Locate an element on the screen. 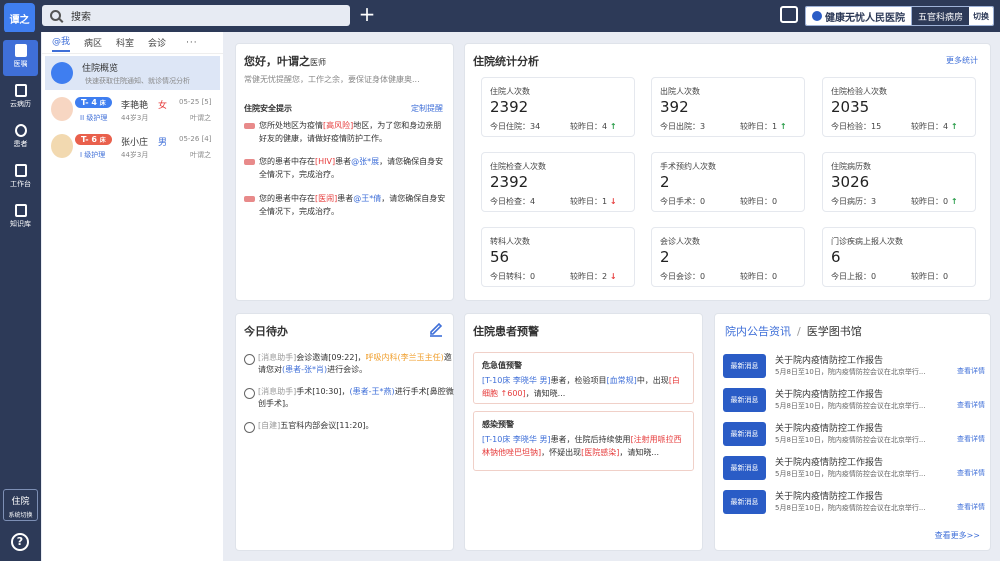  custom-reminder-link: 定制提醒 is located at coordinates (427, 108).